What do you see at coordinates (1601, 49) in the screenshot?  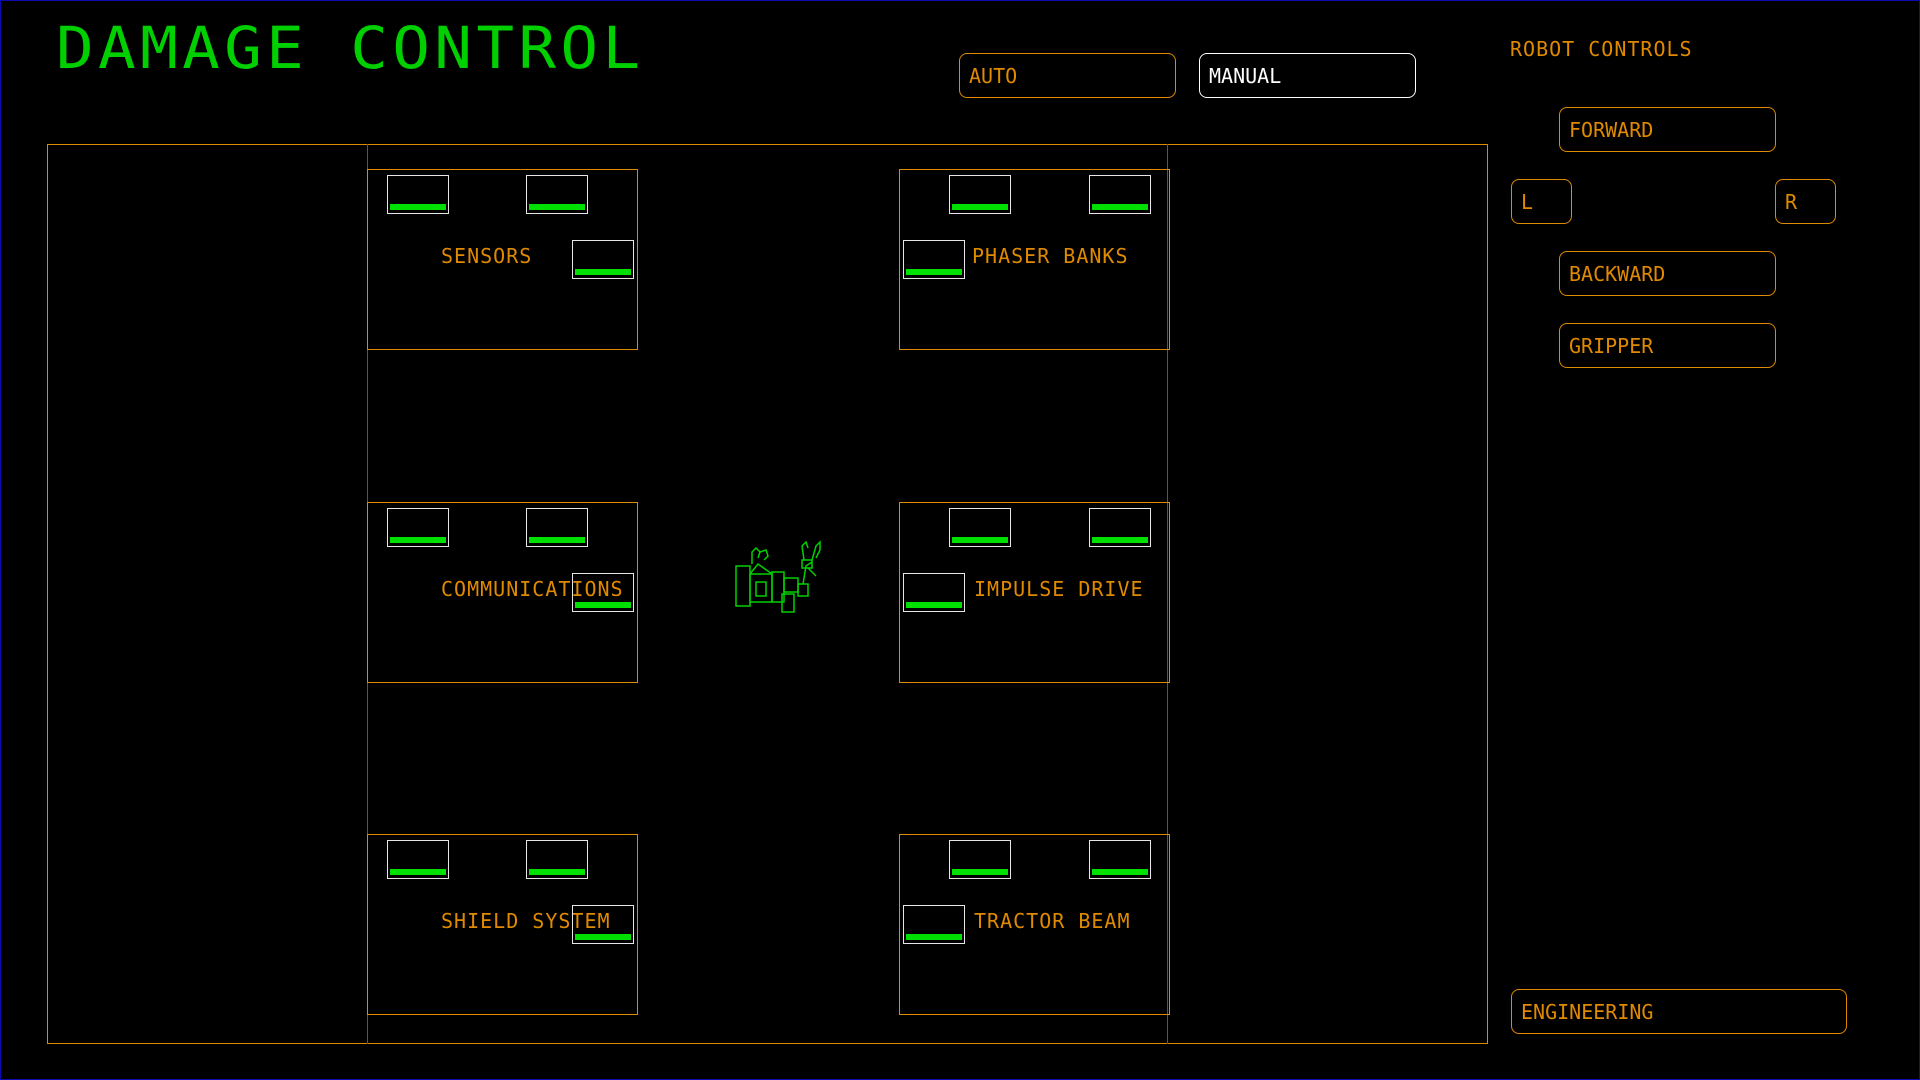 I see `robot-controls-heading: ROBOT CONTROLS` at bounding box center [1601, 49].